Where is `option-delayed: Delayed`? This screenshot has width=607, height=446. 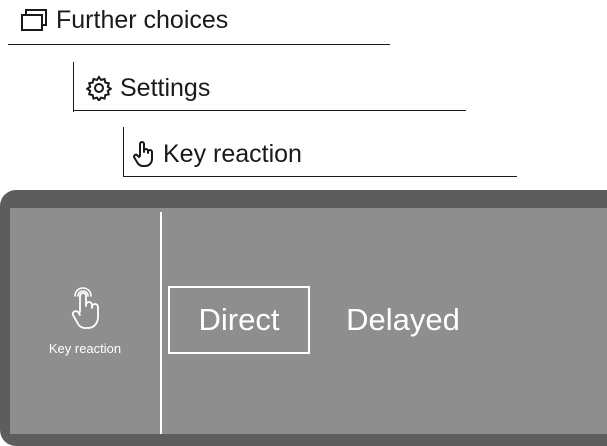 option-delayed: Delayed is located at coordinates (403, 320).